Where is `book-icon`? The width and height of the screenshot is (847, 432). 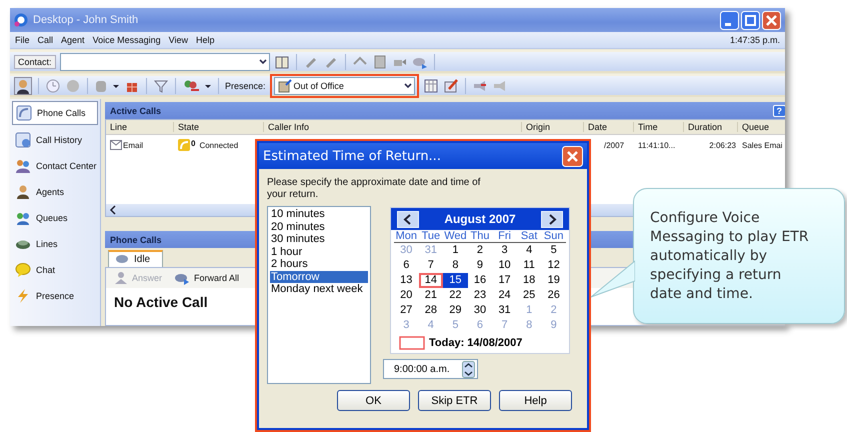 book-icon is located at coordinates (282, 62).